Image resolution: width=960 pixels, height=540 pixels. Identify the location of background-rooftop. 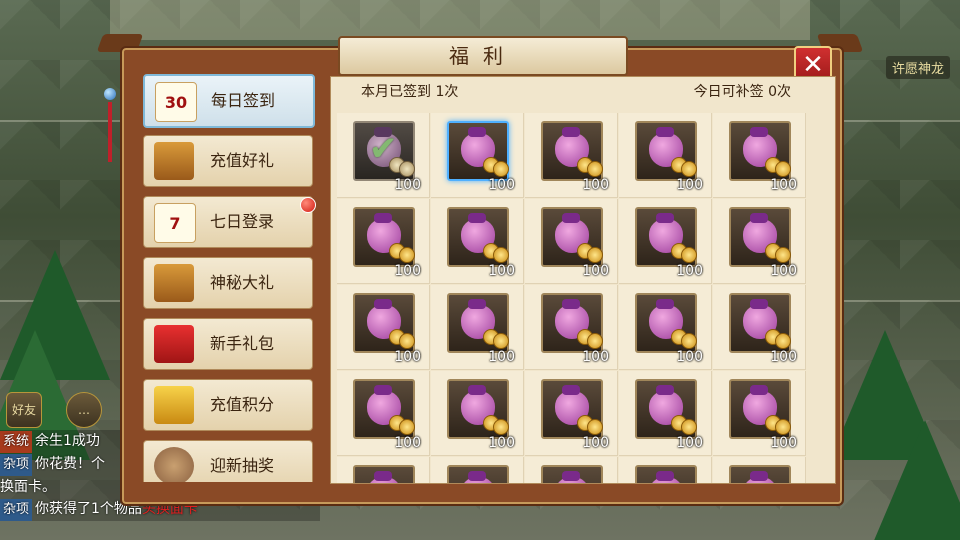
(460, 20).